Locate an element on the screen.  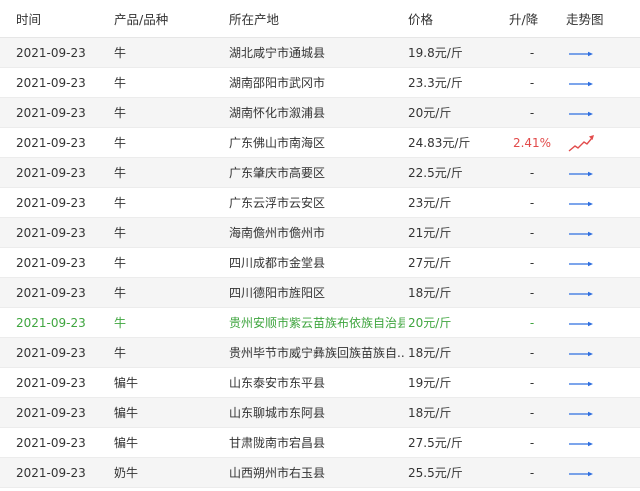
table-row: 2021-09-23 牛 四川成都市金堂县 27元/斤 - is located at coordinates (320, 263).